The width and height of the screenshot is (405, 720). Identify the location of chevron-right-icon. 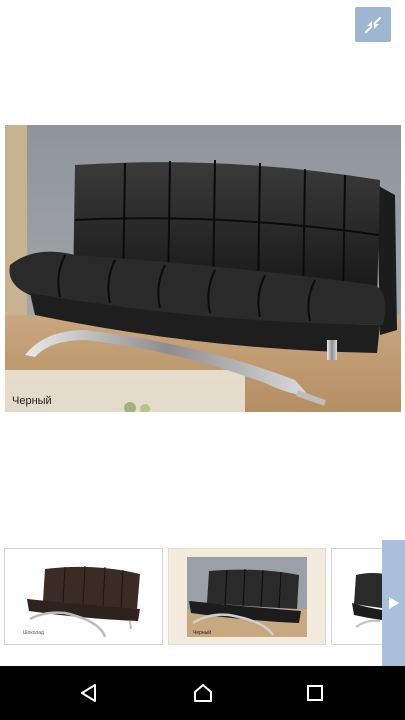
(393, 603).